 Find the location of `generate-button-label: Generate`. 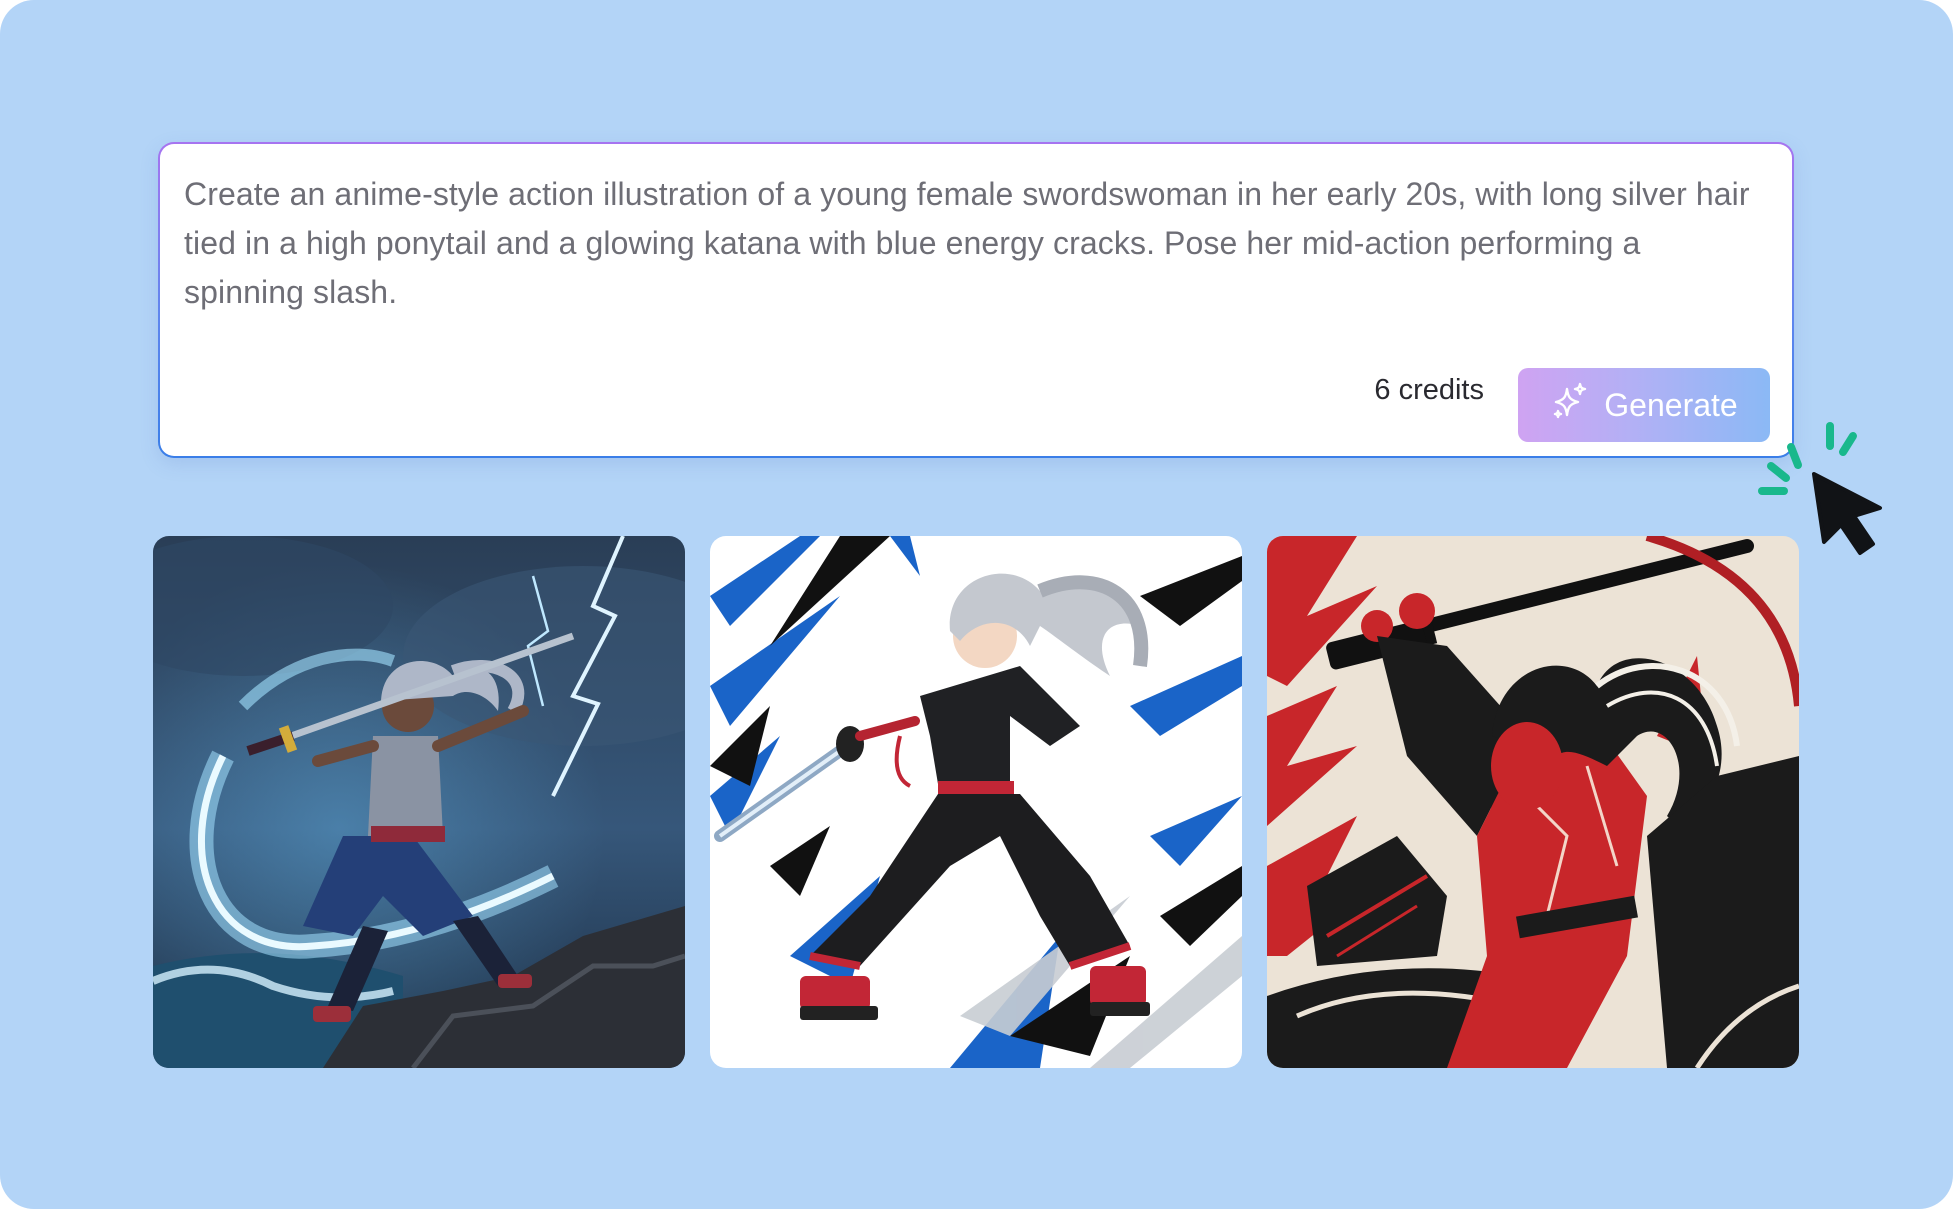

generate-button-label: Generate is located at coordinates (1671, 404).